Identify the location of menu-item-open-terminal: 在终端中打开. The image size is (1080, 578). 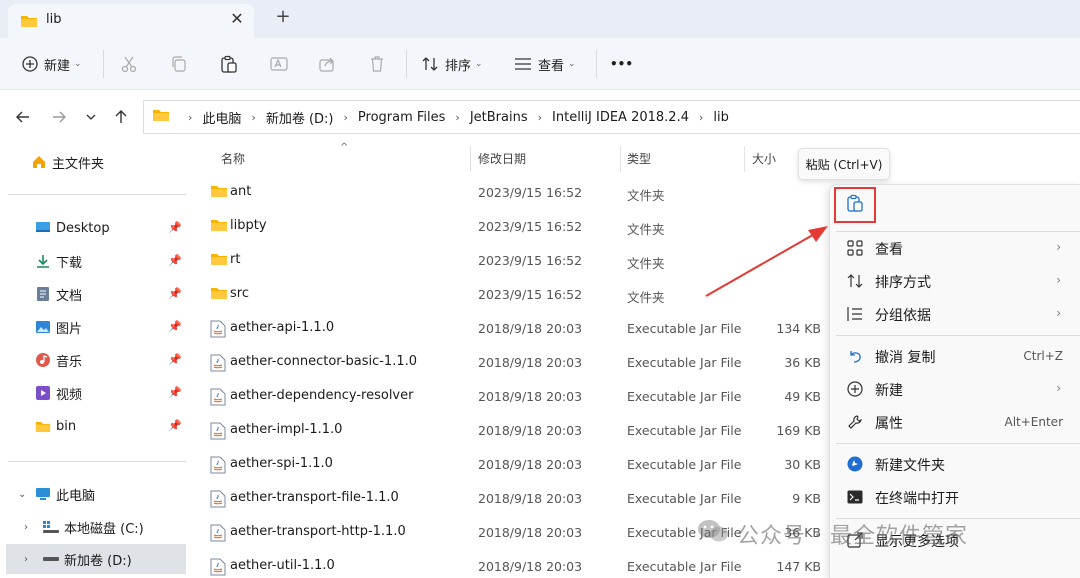
(955, 497).